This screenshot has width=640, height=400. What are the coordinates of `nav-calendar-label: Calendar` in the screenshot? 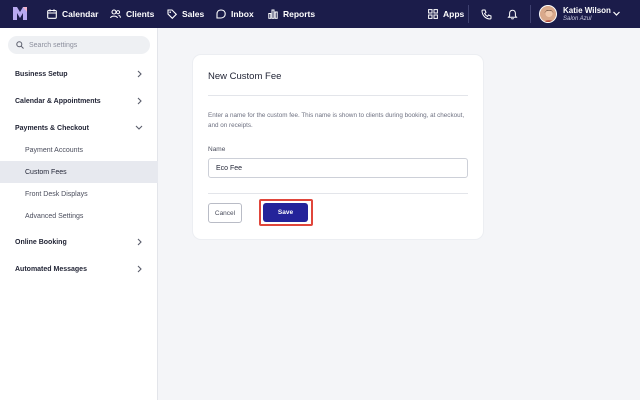 It's located at (80, 14).